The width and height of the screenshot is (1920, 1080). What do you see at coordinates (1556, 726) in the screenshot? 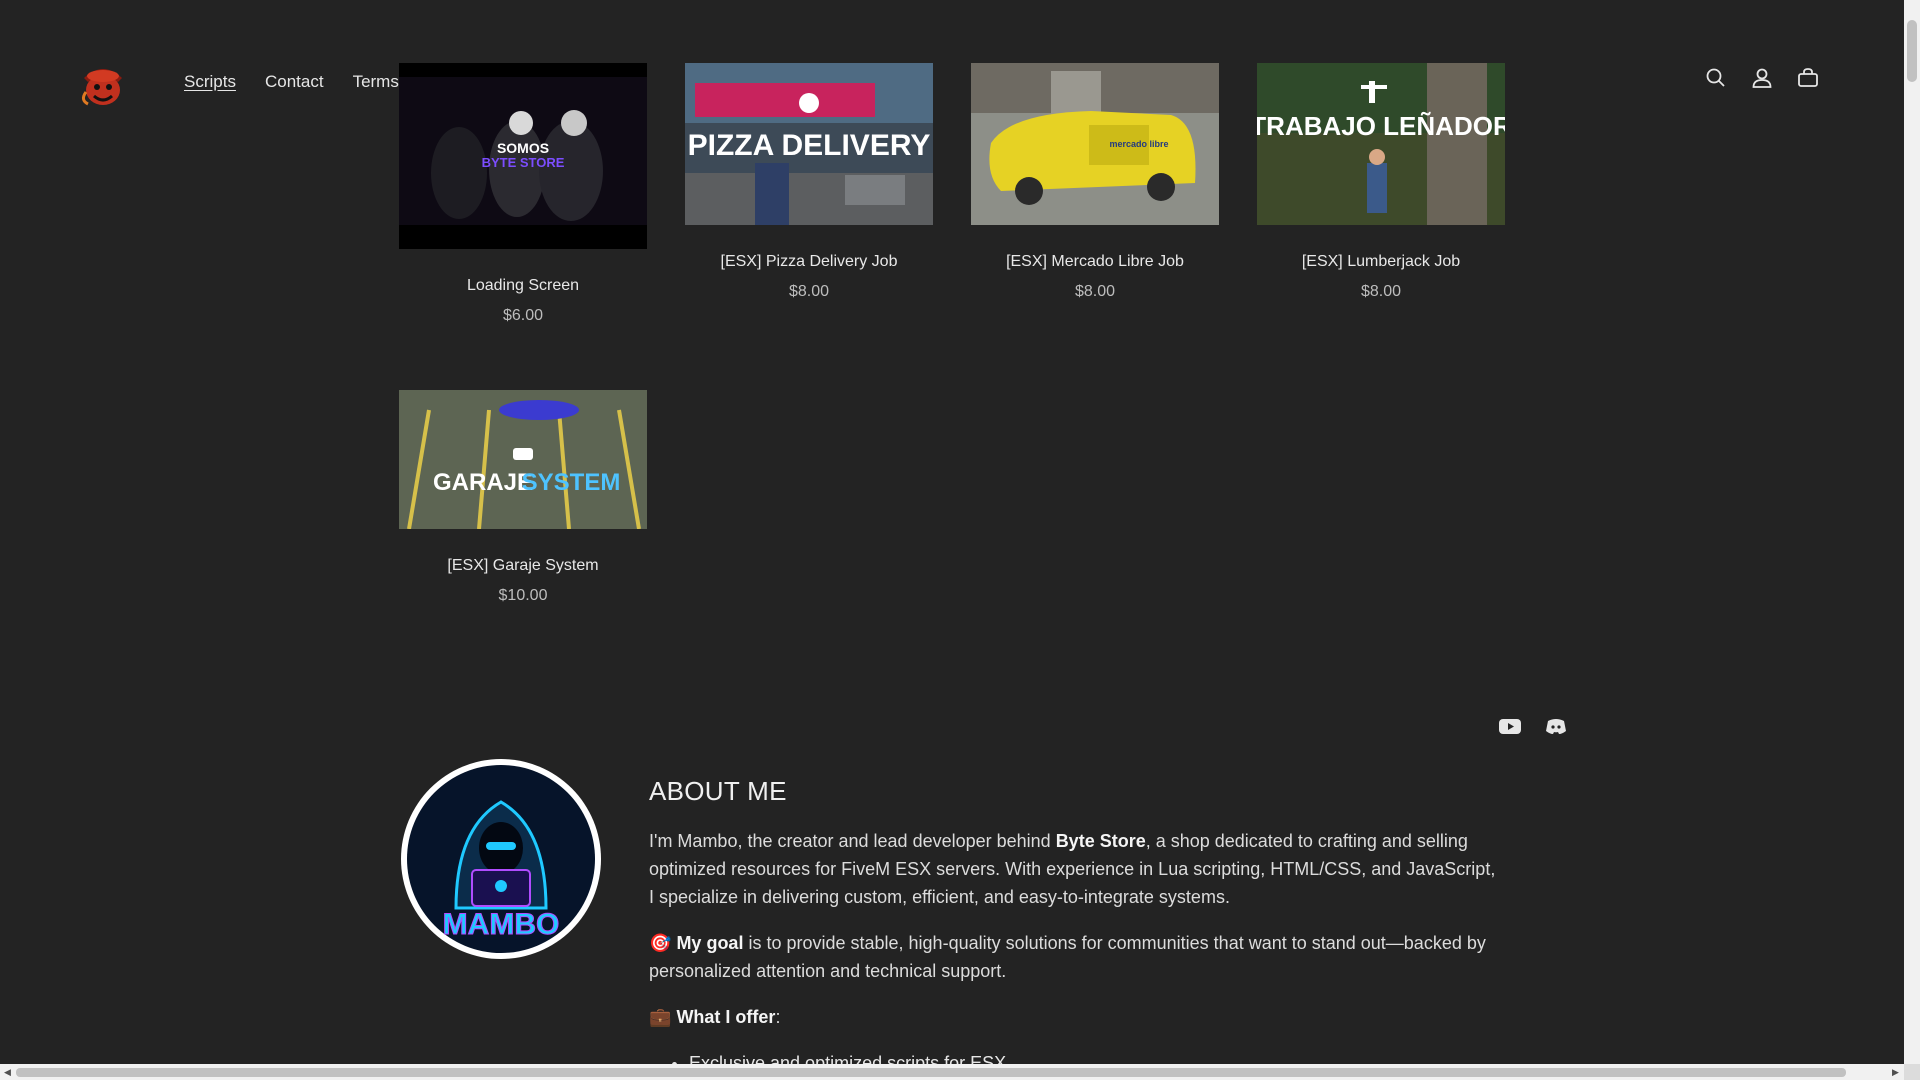
I see `discord-icon` at bounding box center [1556, 726].